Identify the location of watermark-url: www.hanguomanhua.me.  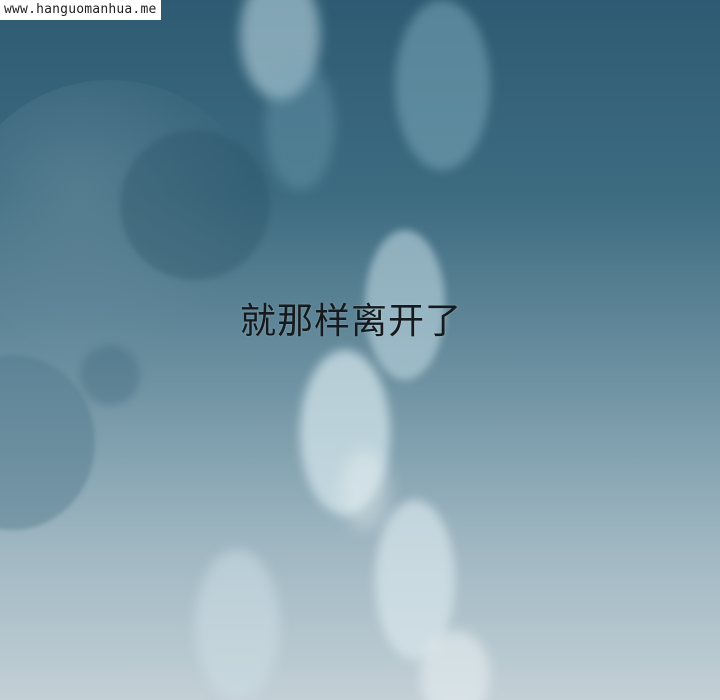
(80, 10).